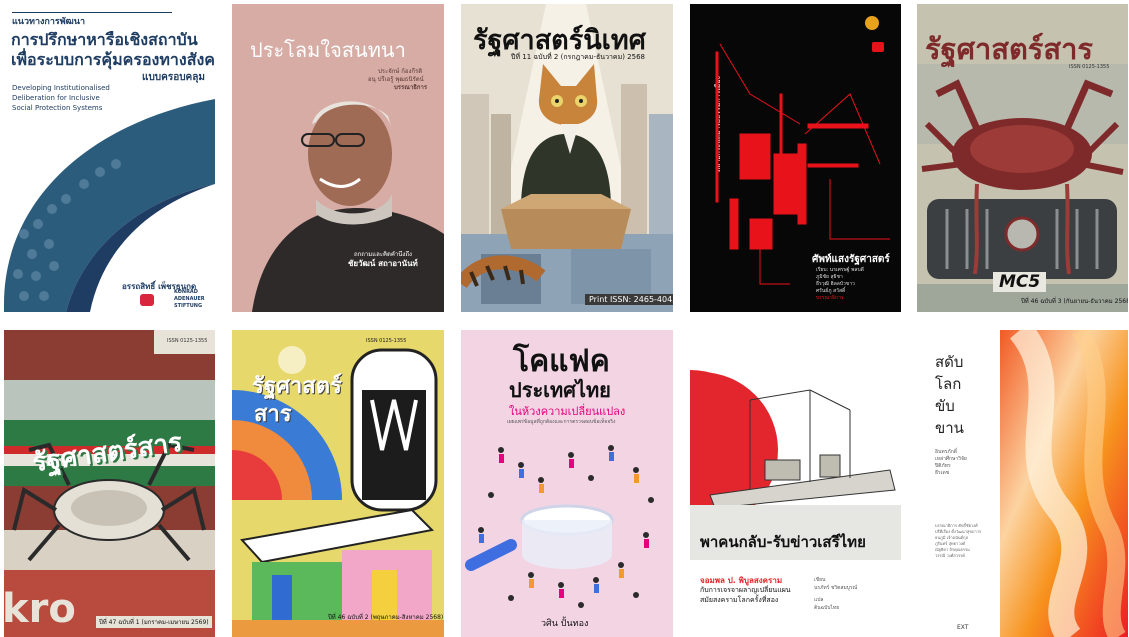 The image size is (1129, 637). I want to click on book-title-line: โลก, so click(948, 384).